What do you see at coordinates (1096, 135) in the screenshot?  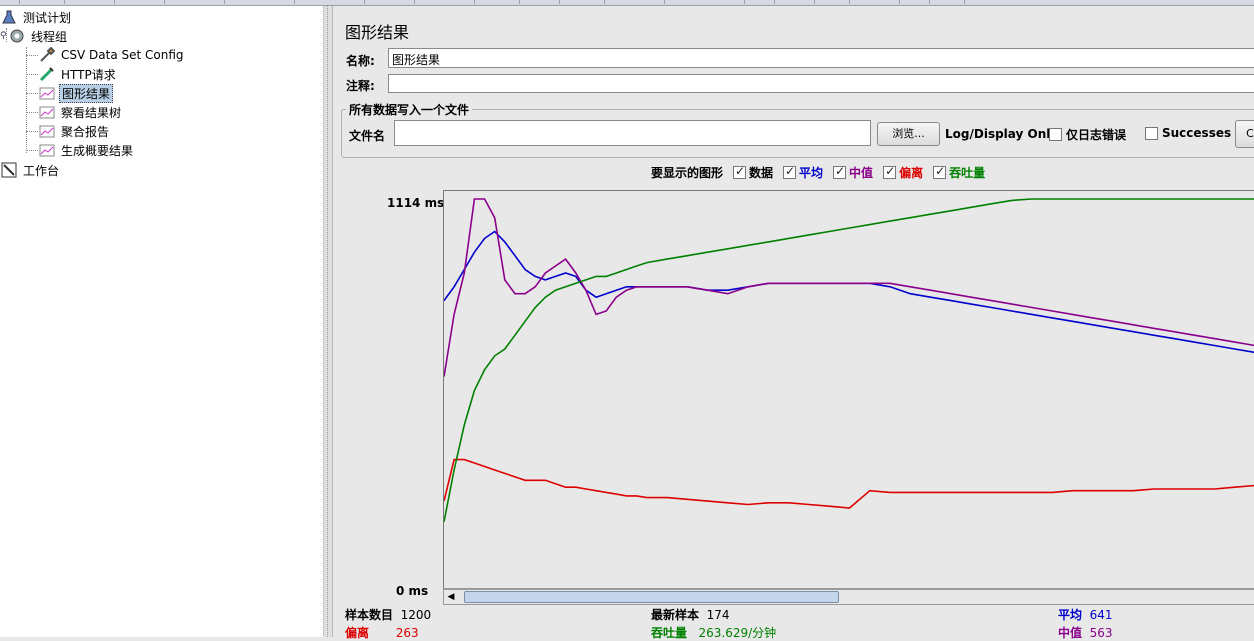 I see `errors-only-label: 仅日志错误` at bounding box center [1096, 135].